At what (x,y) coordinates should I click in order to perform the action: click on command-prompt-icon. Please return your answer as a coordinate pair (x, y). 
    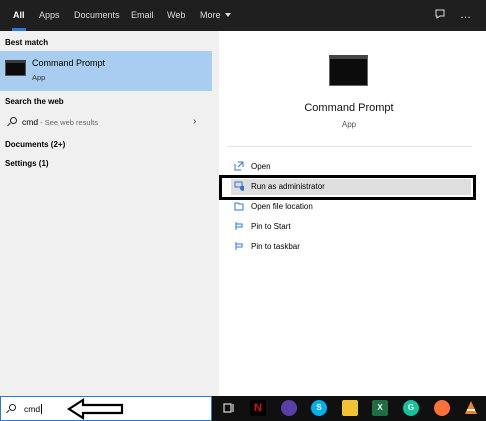
    Looking at the image, I should click on (15, 68).